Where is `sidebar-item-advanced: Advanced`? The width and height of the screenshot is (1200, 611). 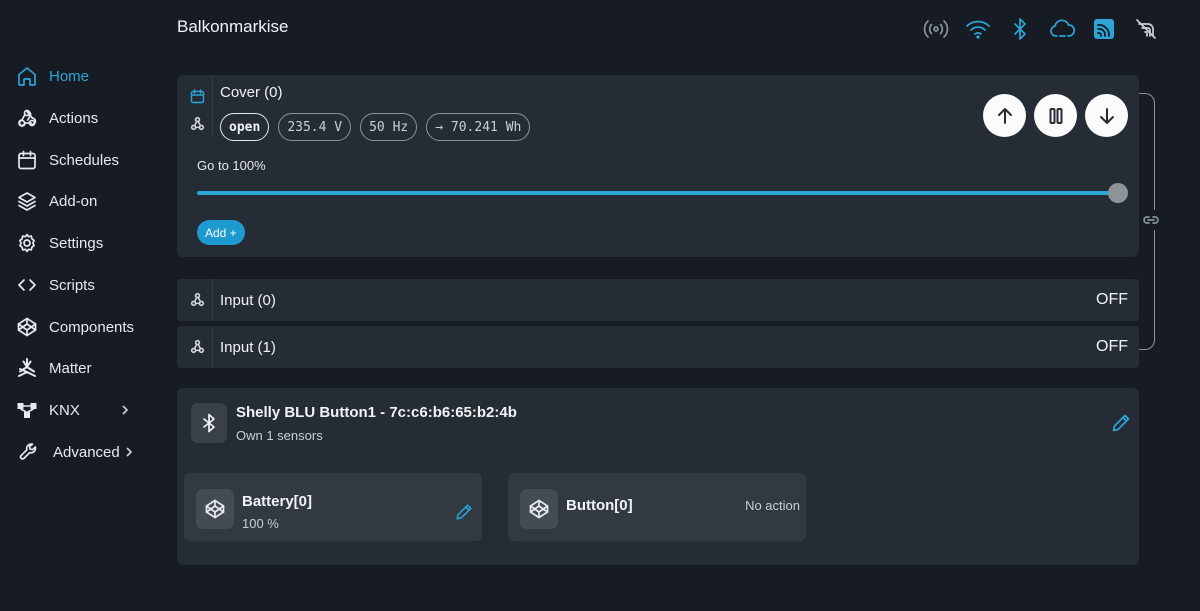
sidebar-item-advanced: Advanced is located at coordinates (75, 452).